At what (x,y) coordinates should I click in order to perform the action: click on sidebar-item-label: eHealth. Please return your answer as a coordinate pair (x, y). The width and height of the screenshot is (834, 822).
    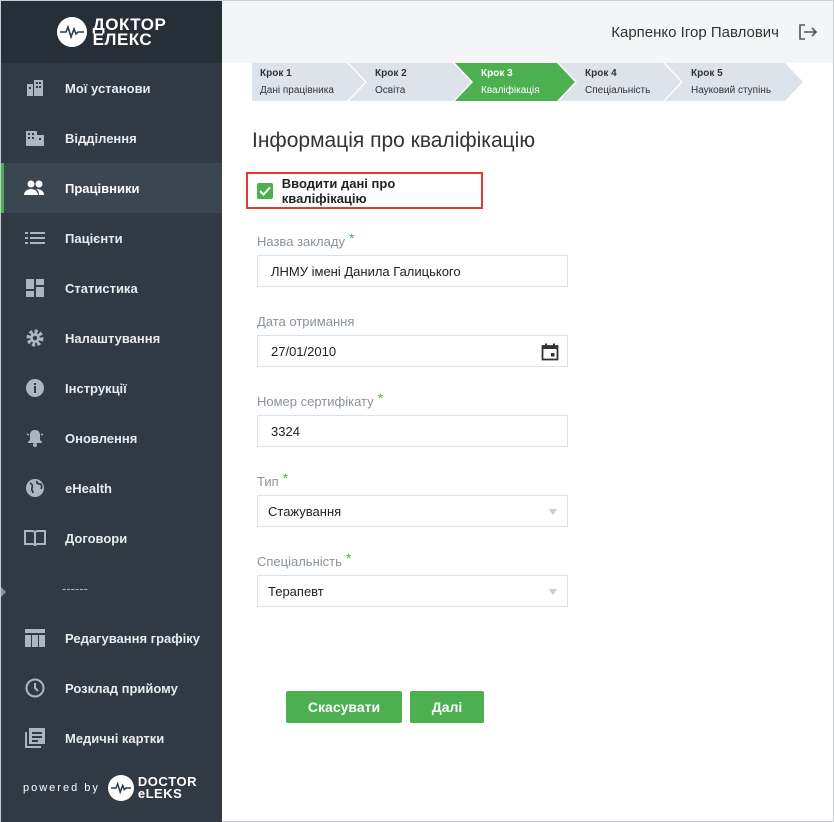
    Looking at the image, I should click on (88, 488).